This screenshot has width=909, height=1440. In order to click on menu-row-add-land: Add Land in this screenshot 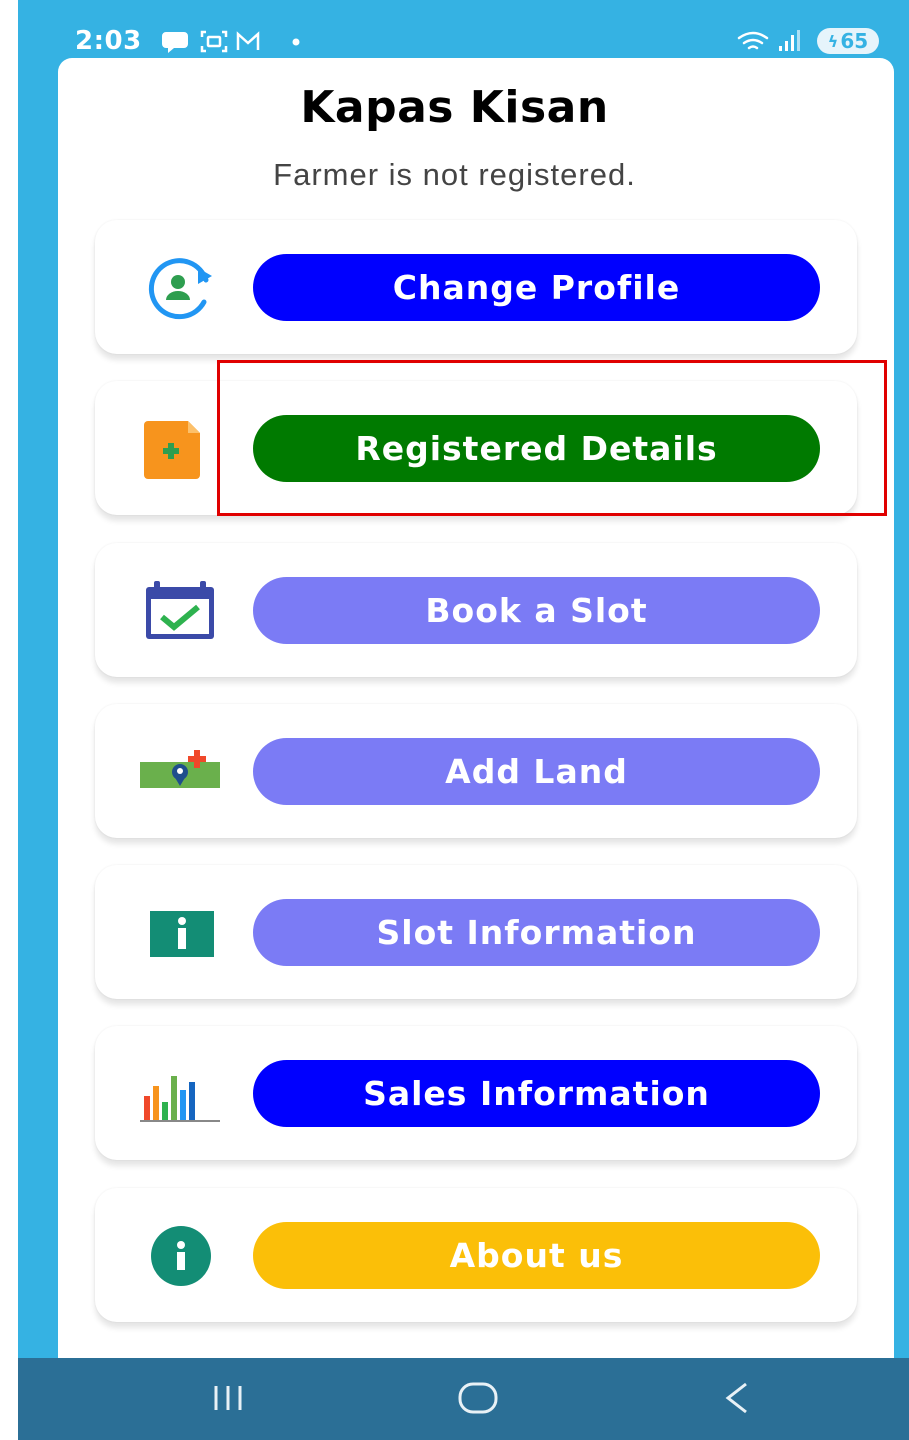, I will do `click(476, 771)`.